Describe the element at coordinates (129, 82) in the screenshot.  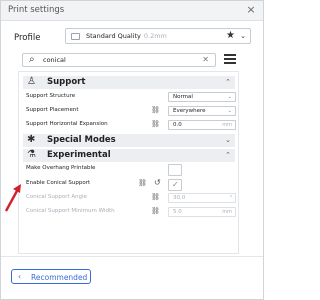
I see `category-support: ♙ Support ⌃` at that location.